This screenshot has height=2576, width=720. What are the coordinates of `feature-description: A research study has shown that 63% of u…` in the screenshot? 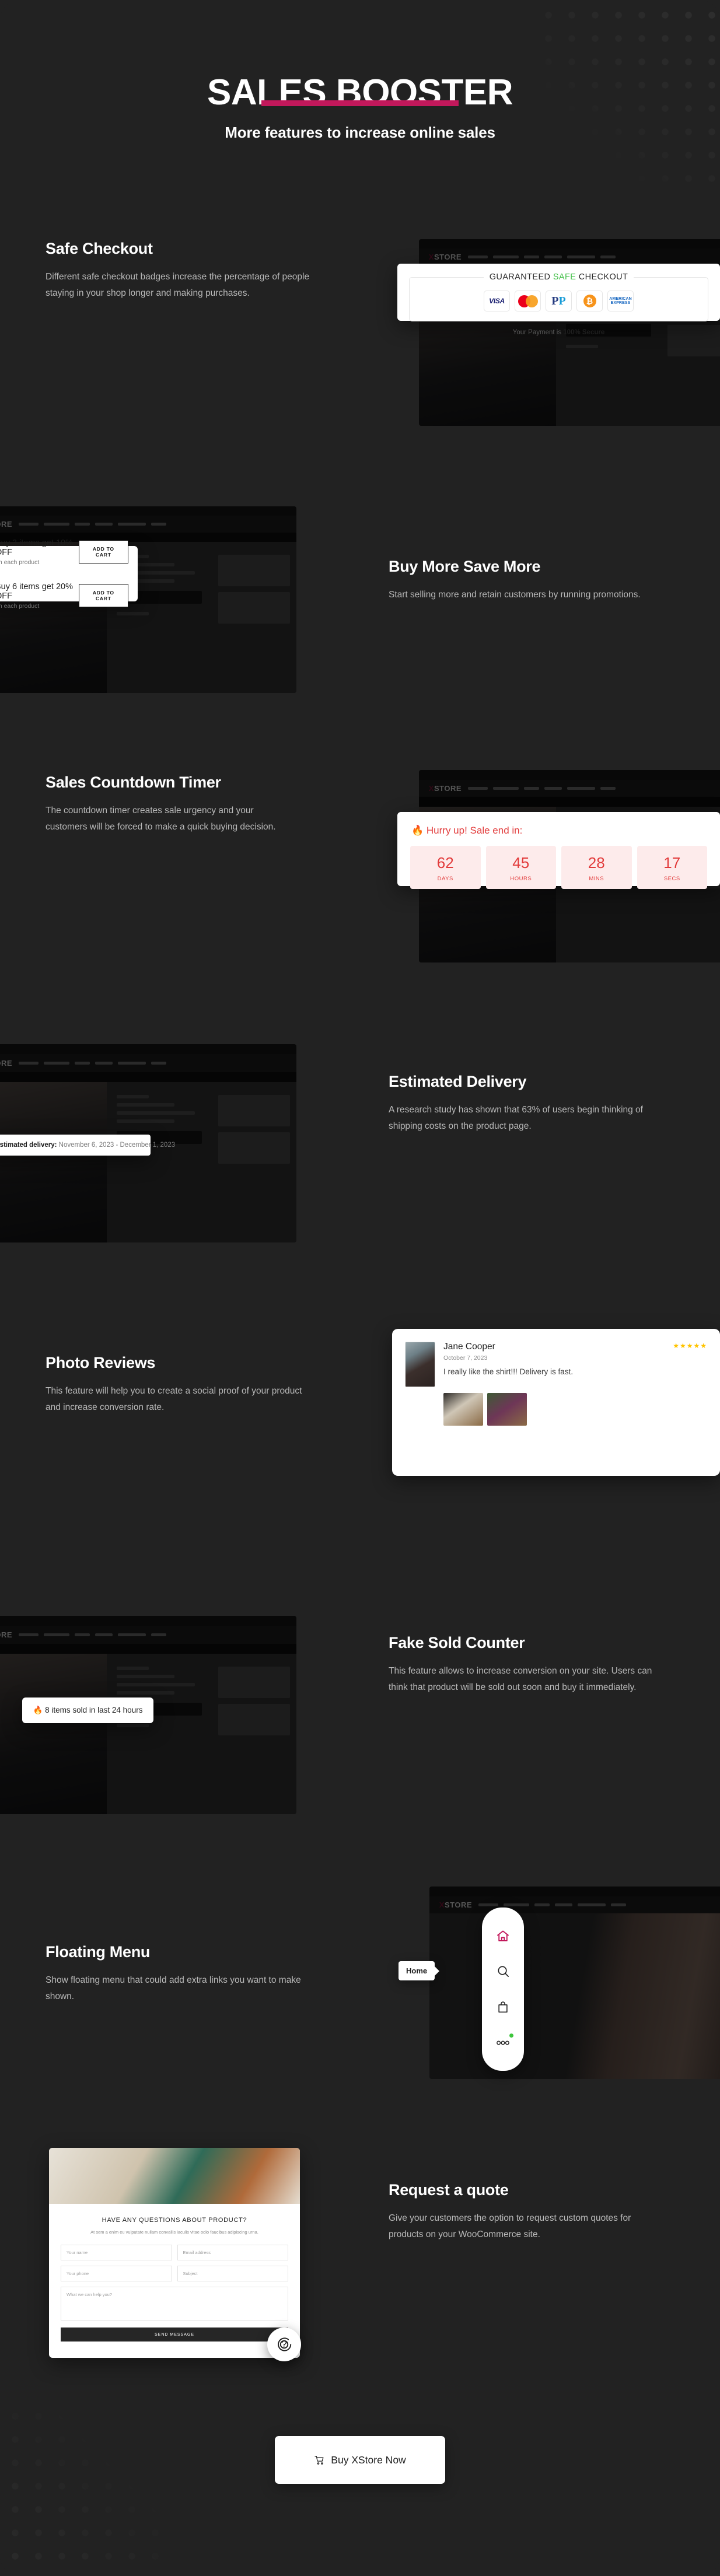 It's located at (516, 1118).